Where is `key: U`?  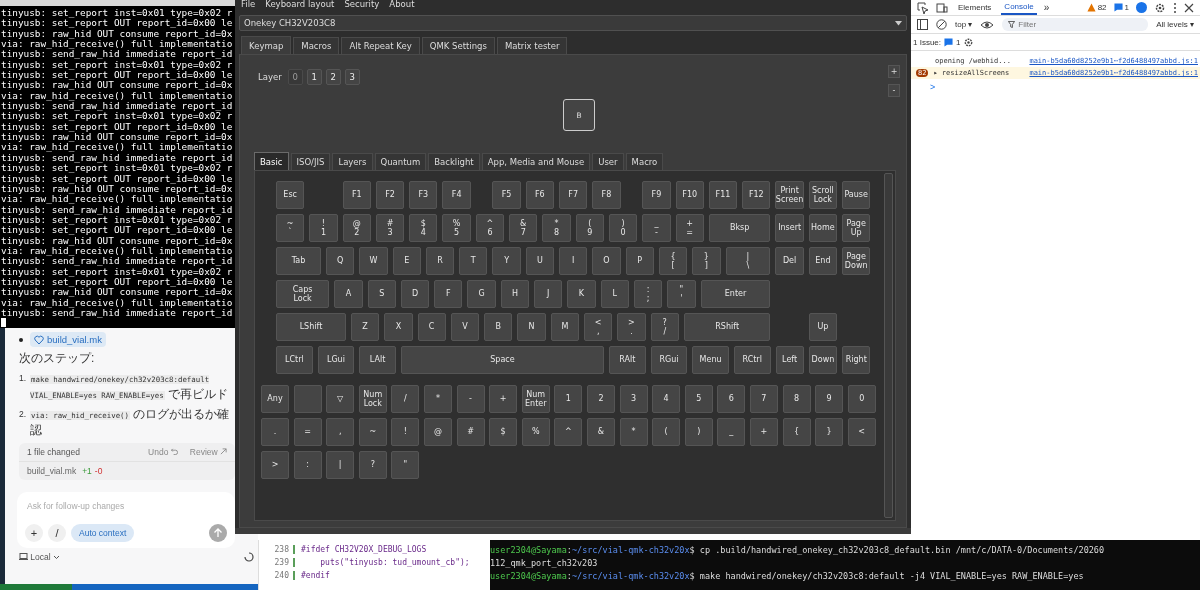
key: U is located at coordinates (539, 261).